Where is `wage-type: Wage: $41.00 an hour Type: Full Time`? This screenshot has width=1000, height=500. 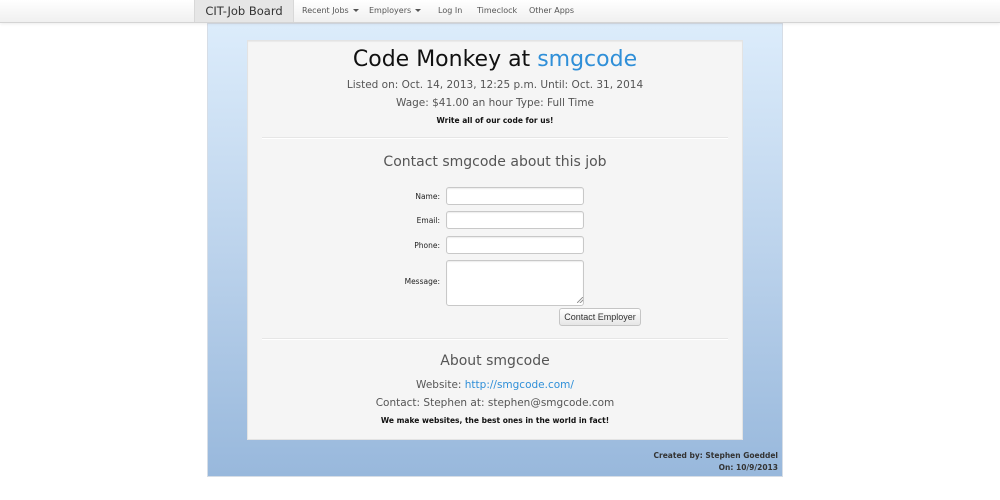 wage-type: Wage: $41.00 an hour Type: Full Time is located at coordinates (495, 103).